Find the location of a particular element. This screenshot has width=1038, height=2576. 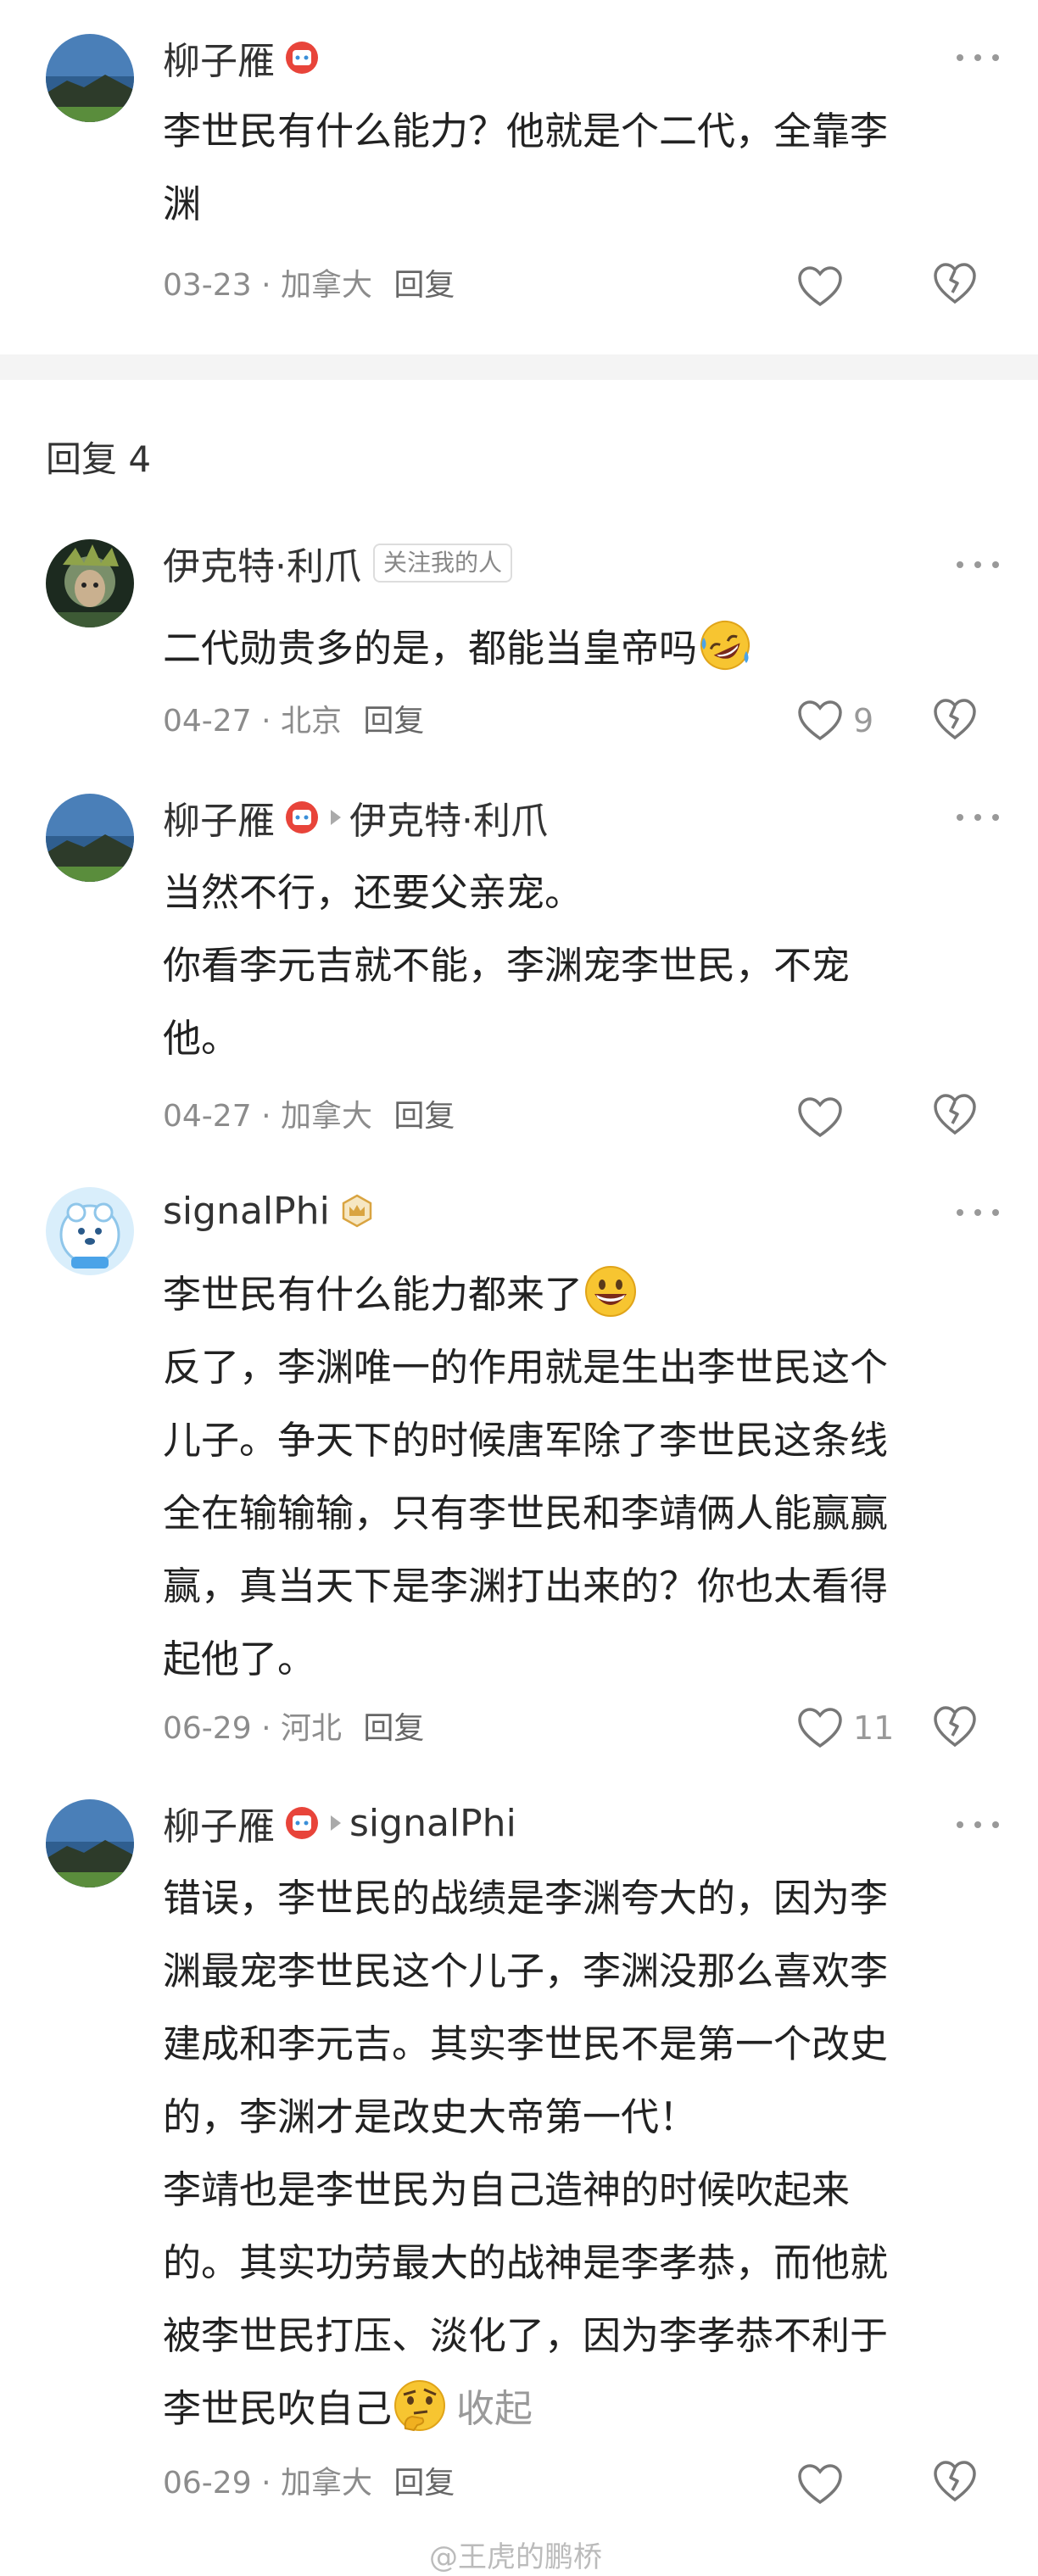

comment-line: 李世民有什么能力？他就是个二代，全靠李 is located at coordinates (526, 131).